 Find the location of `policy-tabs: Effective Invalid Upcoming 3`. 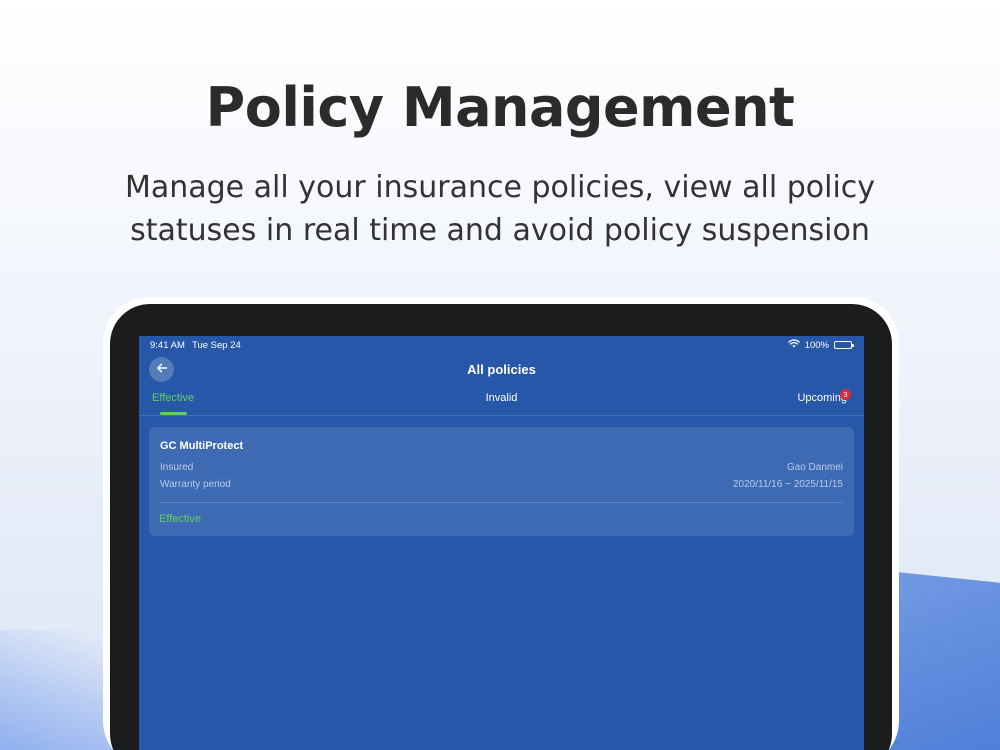

policy-tabs: Effective Invalid Upcoming 3 is located at coordinates (501, 402).